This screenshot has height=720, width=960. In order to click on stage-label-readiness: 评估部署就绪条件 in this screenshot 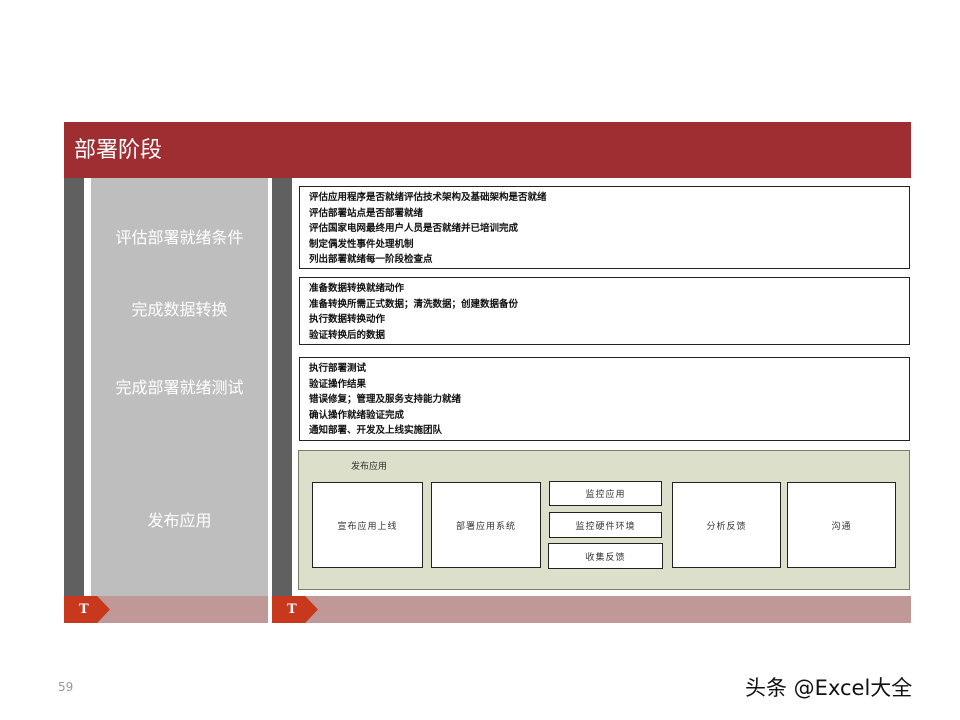, I will do `click(179, 237)`.